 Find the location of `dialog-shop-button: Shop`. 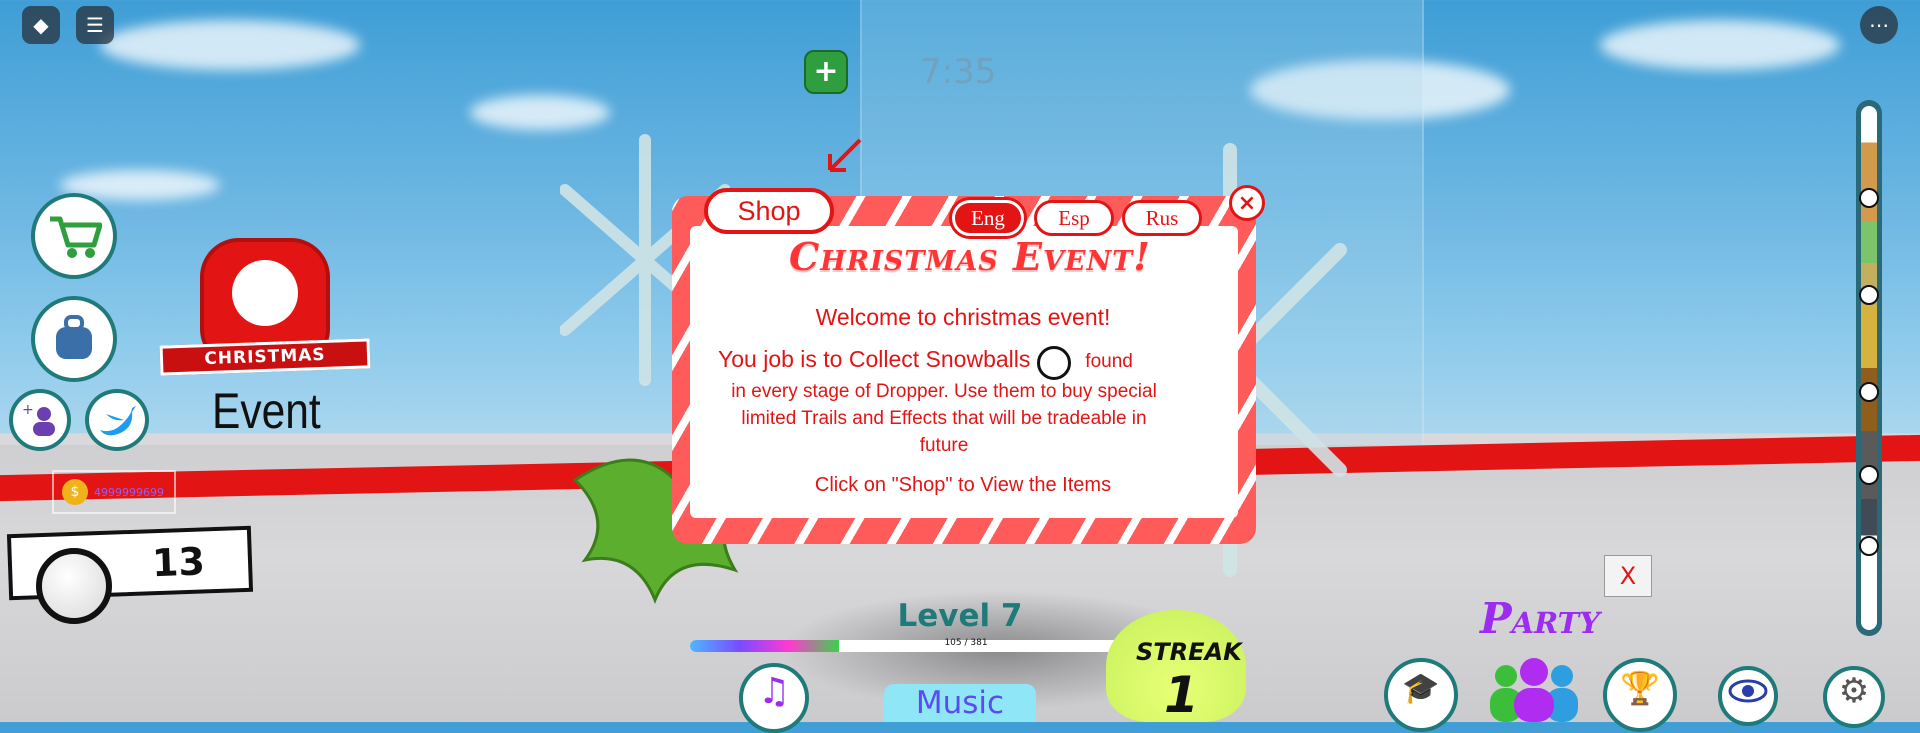

dialog-shop-button: Shop is located at coordinates (769, 211).